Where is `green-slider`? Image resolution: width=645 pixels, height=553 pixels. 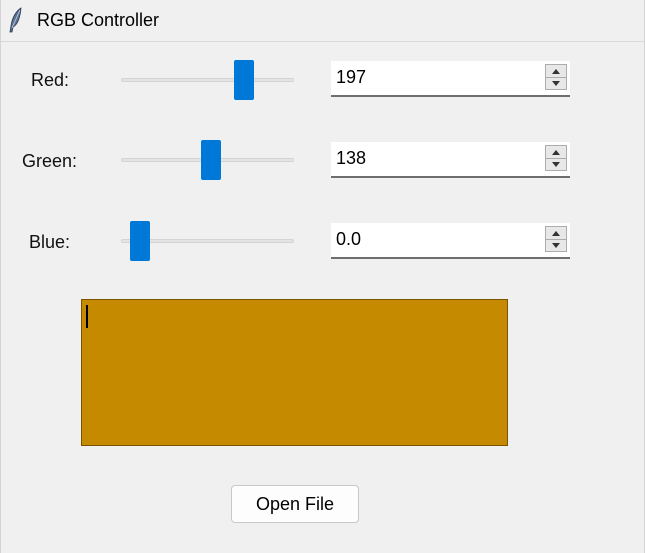 green-slider is located at coordinates (207, 160).